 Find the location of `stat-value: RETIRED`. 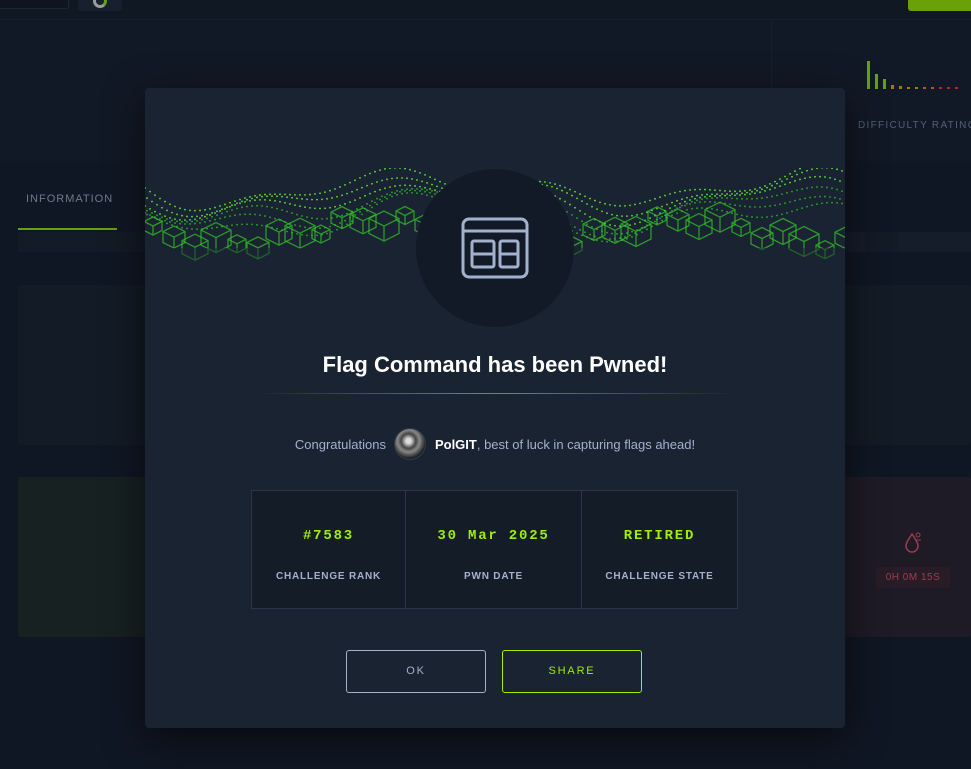

stat-value: RETIRED is located at coordinates (659, 536).